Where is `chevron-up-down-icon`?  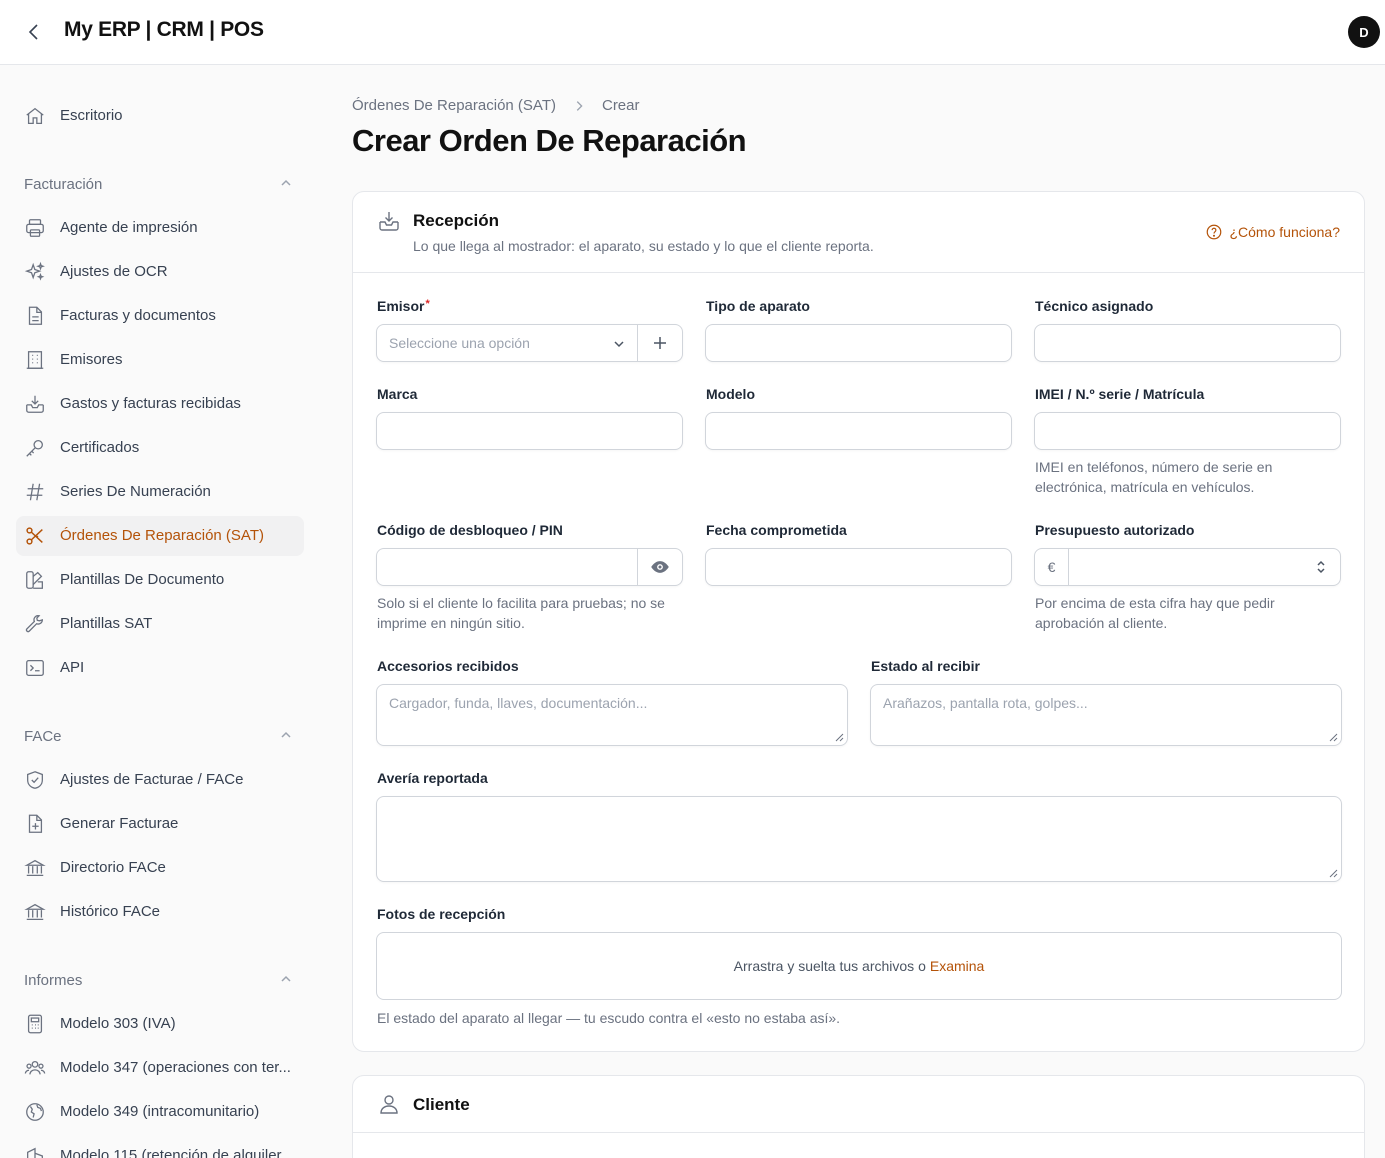 chevron-up-down-icon is located at coordinates (1321, 567).